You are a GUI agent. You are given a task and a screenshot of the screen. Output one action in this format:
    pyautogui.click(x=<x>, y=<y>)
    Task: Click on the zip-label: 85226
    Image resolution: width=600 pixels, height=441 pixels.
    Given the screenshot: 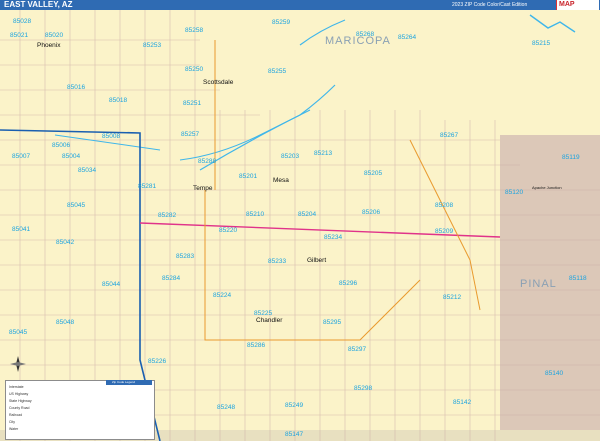 What is the action you would take?
    pyautogui.click(x=157, y=361)
    